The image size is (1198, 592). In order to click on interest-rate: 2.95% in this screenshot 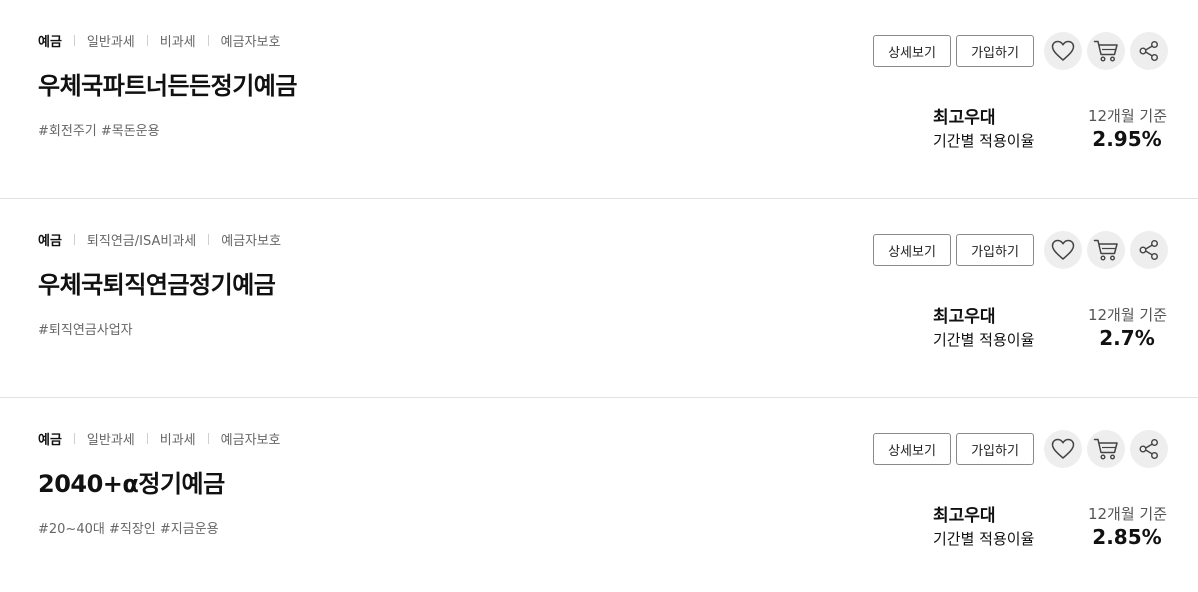, I will do `click(1127, 139)`.